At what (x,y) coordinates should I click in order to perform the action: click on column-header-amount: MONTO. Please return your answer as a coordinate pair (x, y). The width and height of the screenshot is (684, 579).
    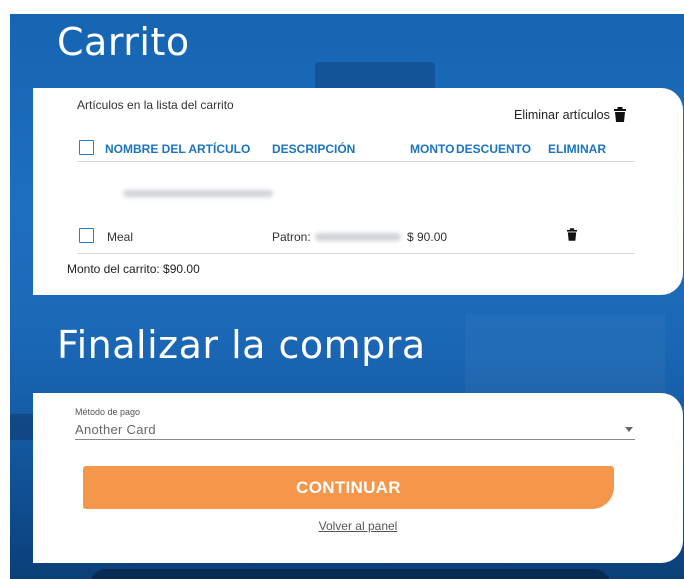
    Looking at the image, I should click on (432, 149).